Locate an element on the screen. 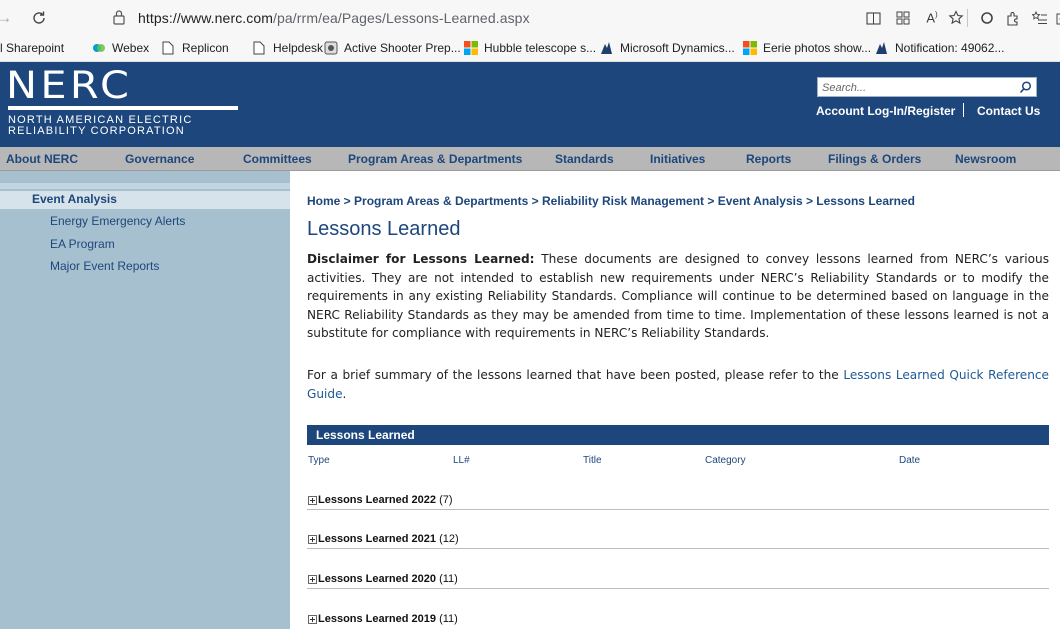 The height and width of the screenshot is (629, 1060). summary-end: . is located at coordinates (344, 393).